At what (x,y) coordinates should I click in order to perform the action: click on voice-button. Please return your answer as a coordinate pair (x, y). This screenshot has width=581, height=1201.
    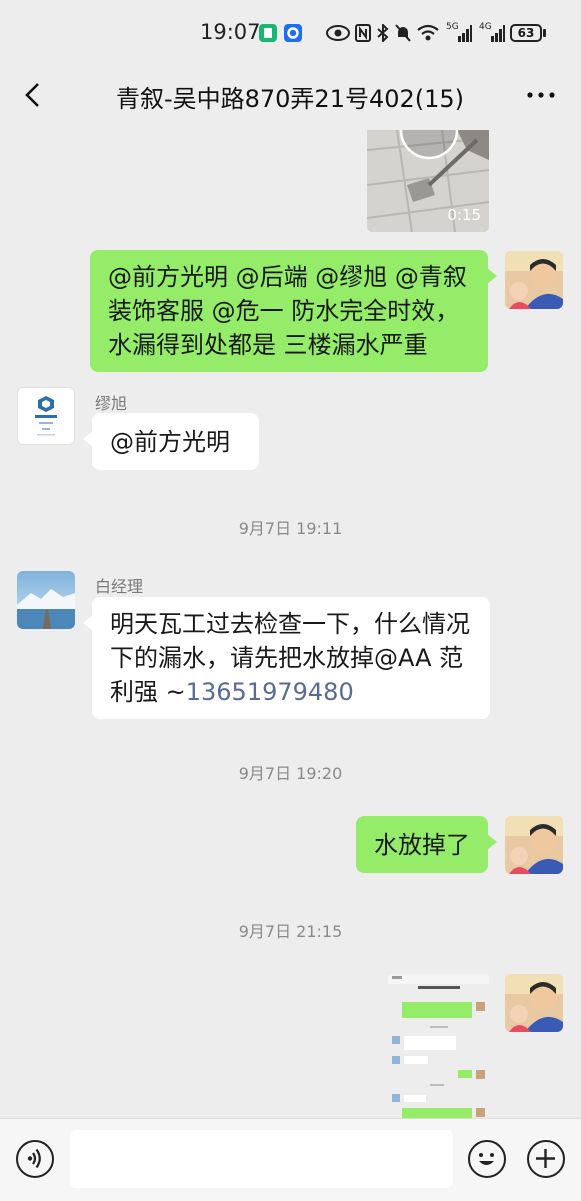
    Looking at the image, I should click on (35, 1159).